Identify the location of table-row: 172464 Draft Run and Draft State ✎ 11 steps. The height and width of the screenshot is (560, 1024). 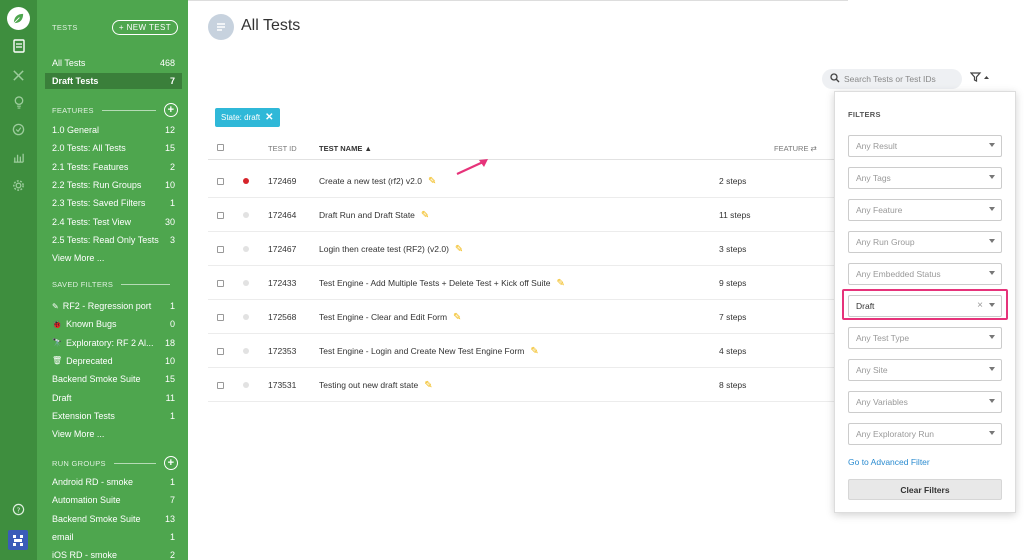
(521, 215).